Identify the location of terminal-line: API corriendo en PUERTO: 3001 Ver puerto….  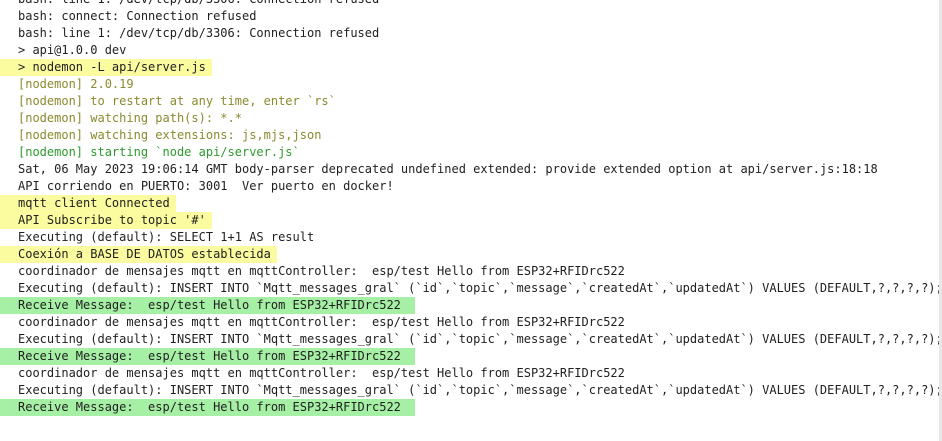
(471, 186).